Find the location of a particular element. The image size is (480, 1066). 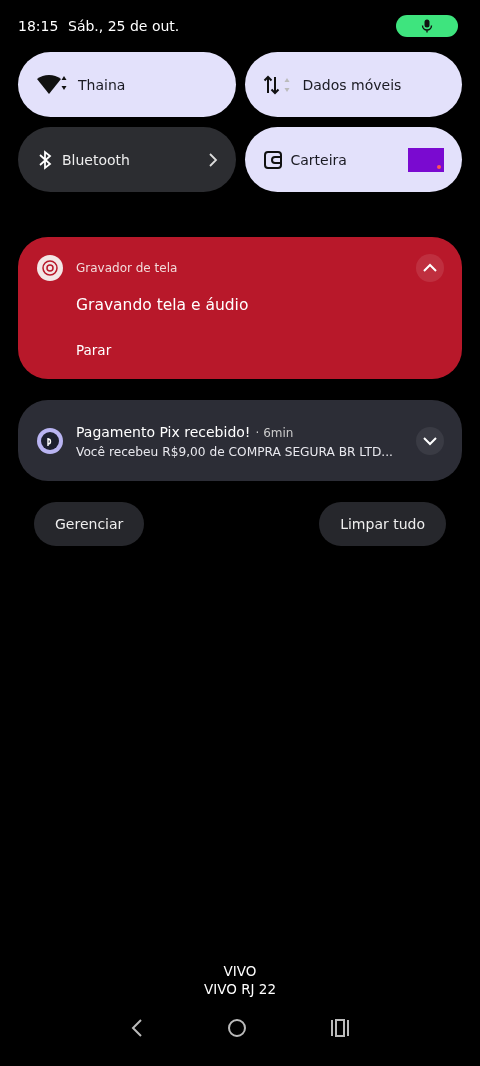

microphone-indicator is located at coordinates (427, 26).